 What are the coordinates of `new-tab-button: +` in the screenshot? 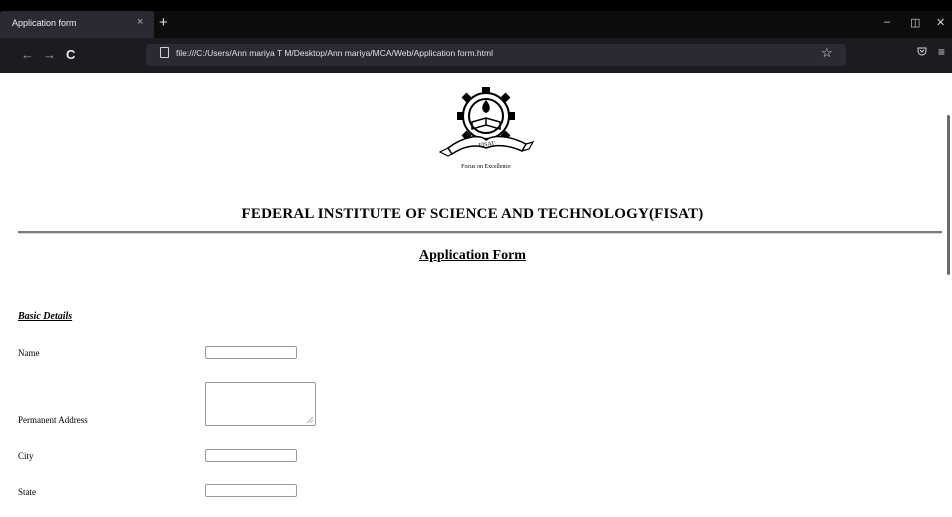 It's located at (163, 22).